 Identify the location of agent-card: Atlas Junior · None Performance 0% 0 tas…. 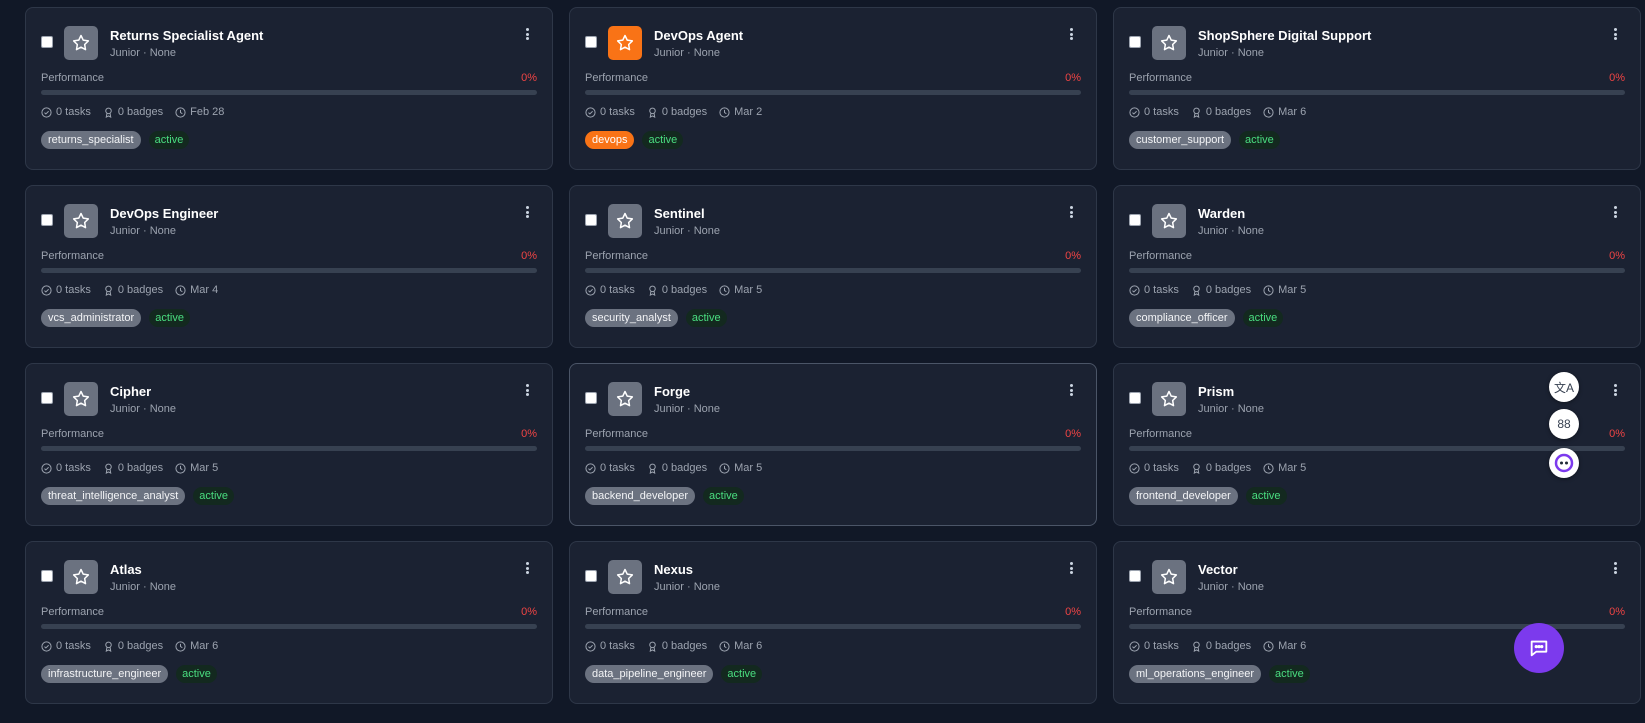
(289, 622).